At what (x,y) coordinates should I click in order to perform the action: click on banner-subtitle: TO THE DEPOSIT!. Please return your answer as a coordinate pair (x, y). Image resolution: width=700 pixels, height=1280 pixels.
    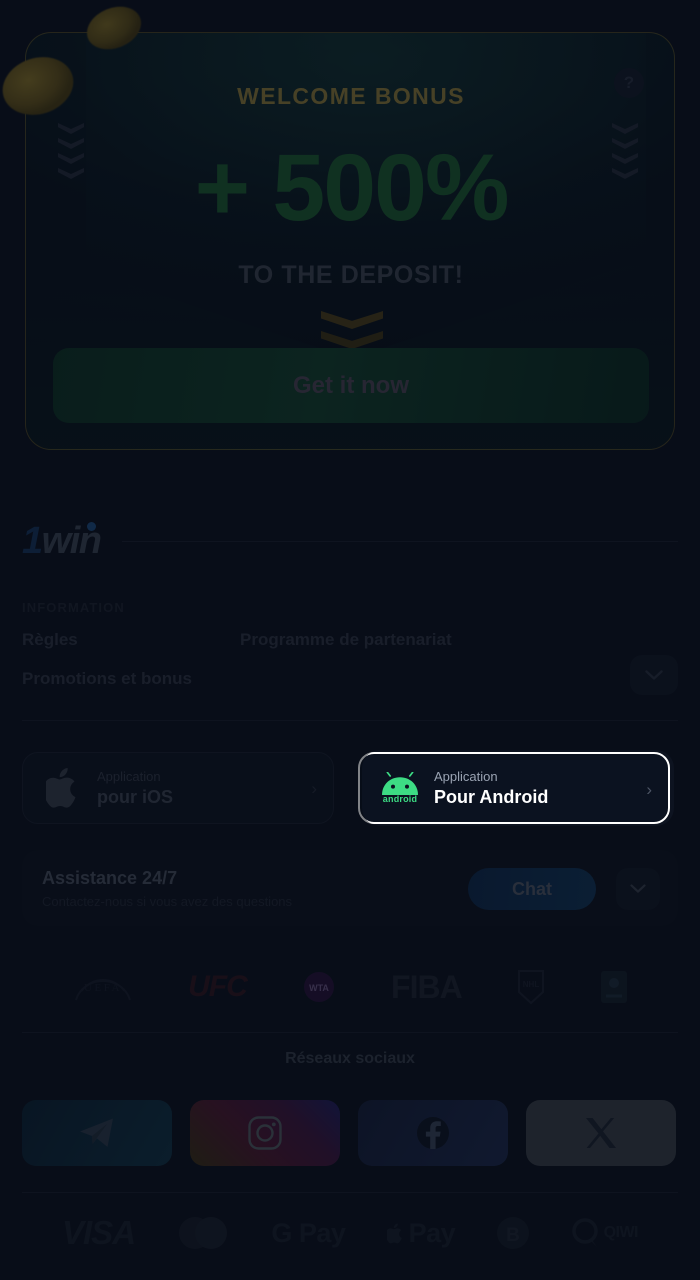
    Looking at the image, I should click on (351, 275).